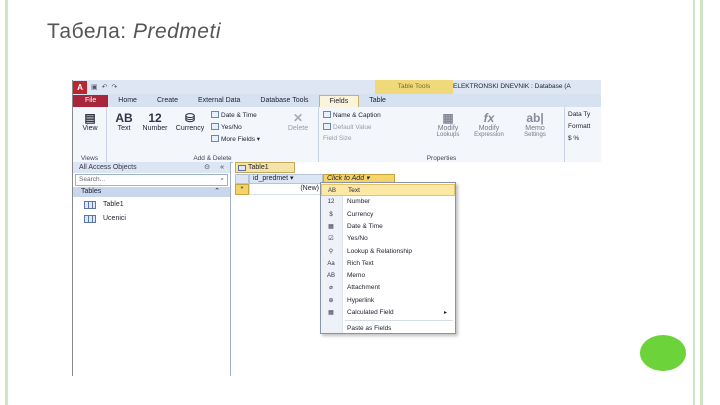  What do you see at coordinates (377, 101) in the screenshot?
I see `tab-table: Table` at bounding box center [377, 101].